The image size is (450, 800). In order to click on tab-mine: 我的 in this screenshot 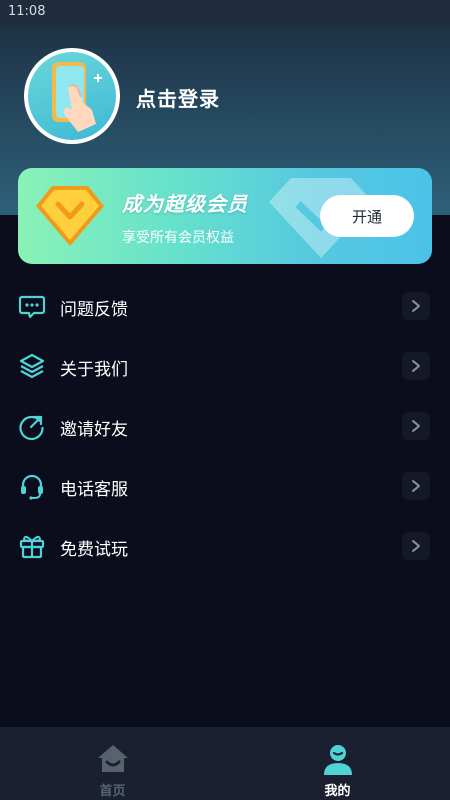, I will do `click(337, 763)`.